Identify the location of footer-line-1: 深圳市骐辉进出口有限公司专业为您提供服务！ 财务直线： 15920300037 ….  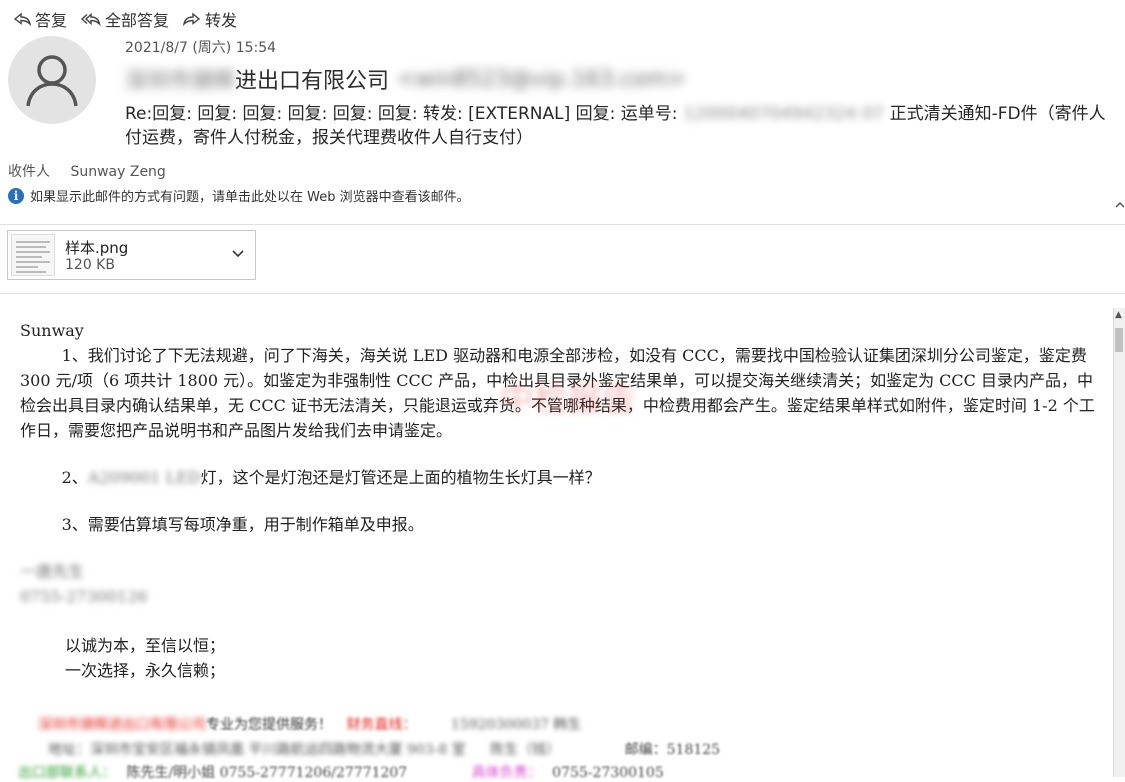
(309, 724).